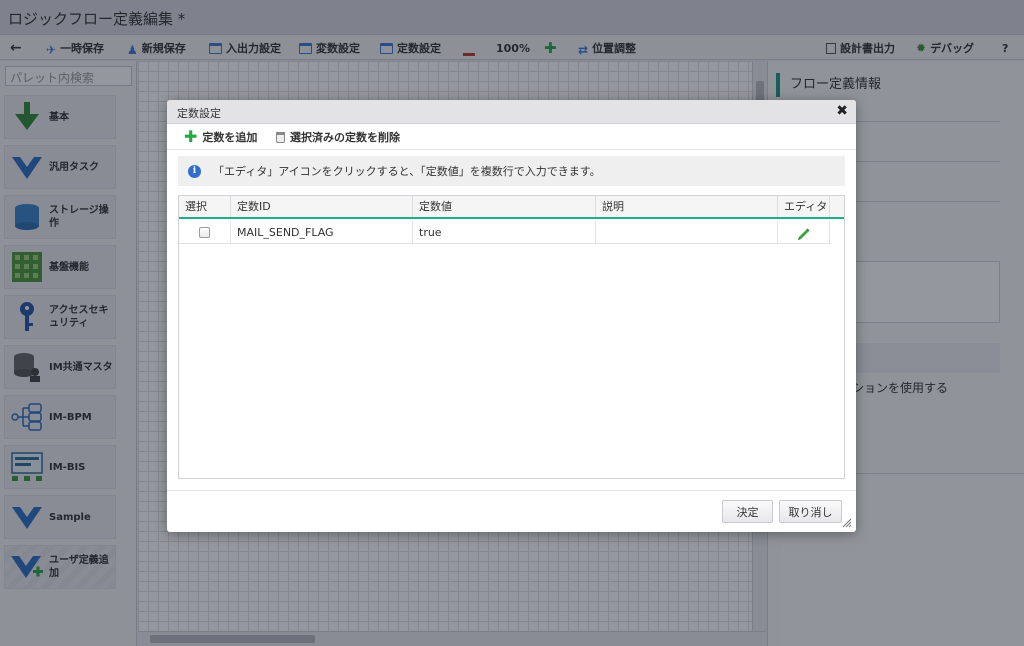  What do you see at coordinates (842, 111) in the screenshot?
I see `close-icon: ✖` at bounding box center [842, 111].